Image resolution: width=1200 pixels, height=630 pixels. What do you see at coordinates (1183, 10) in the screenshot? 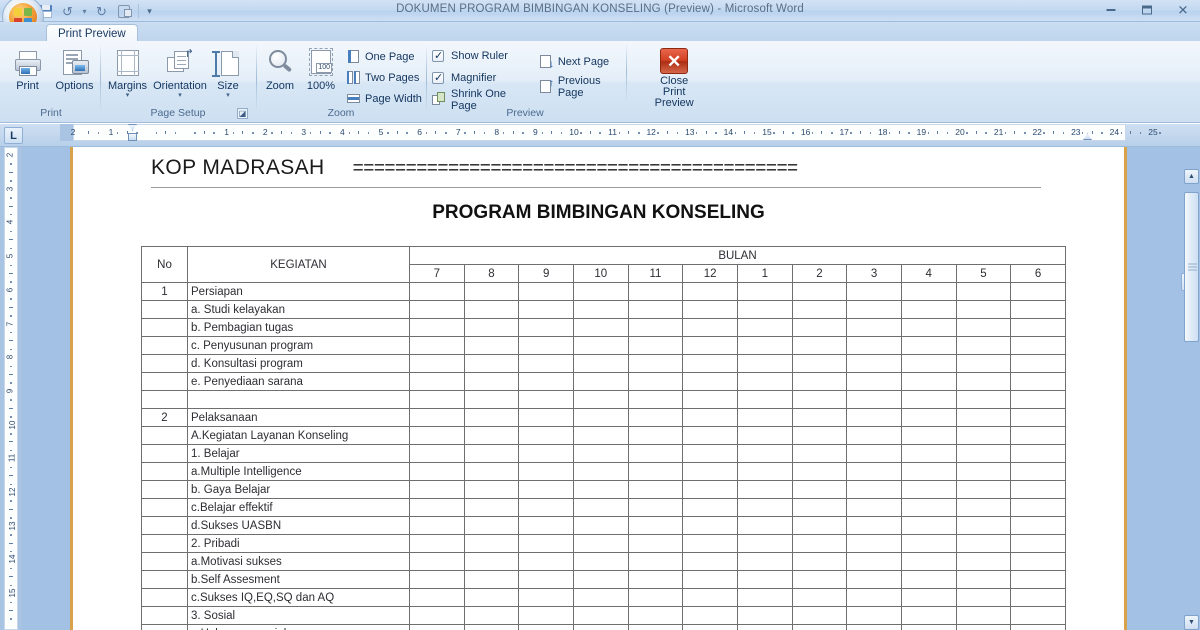
I see `close-button: ✕` at bounding box center [1183, 10].